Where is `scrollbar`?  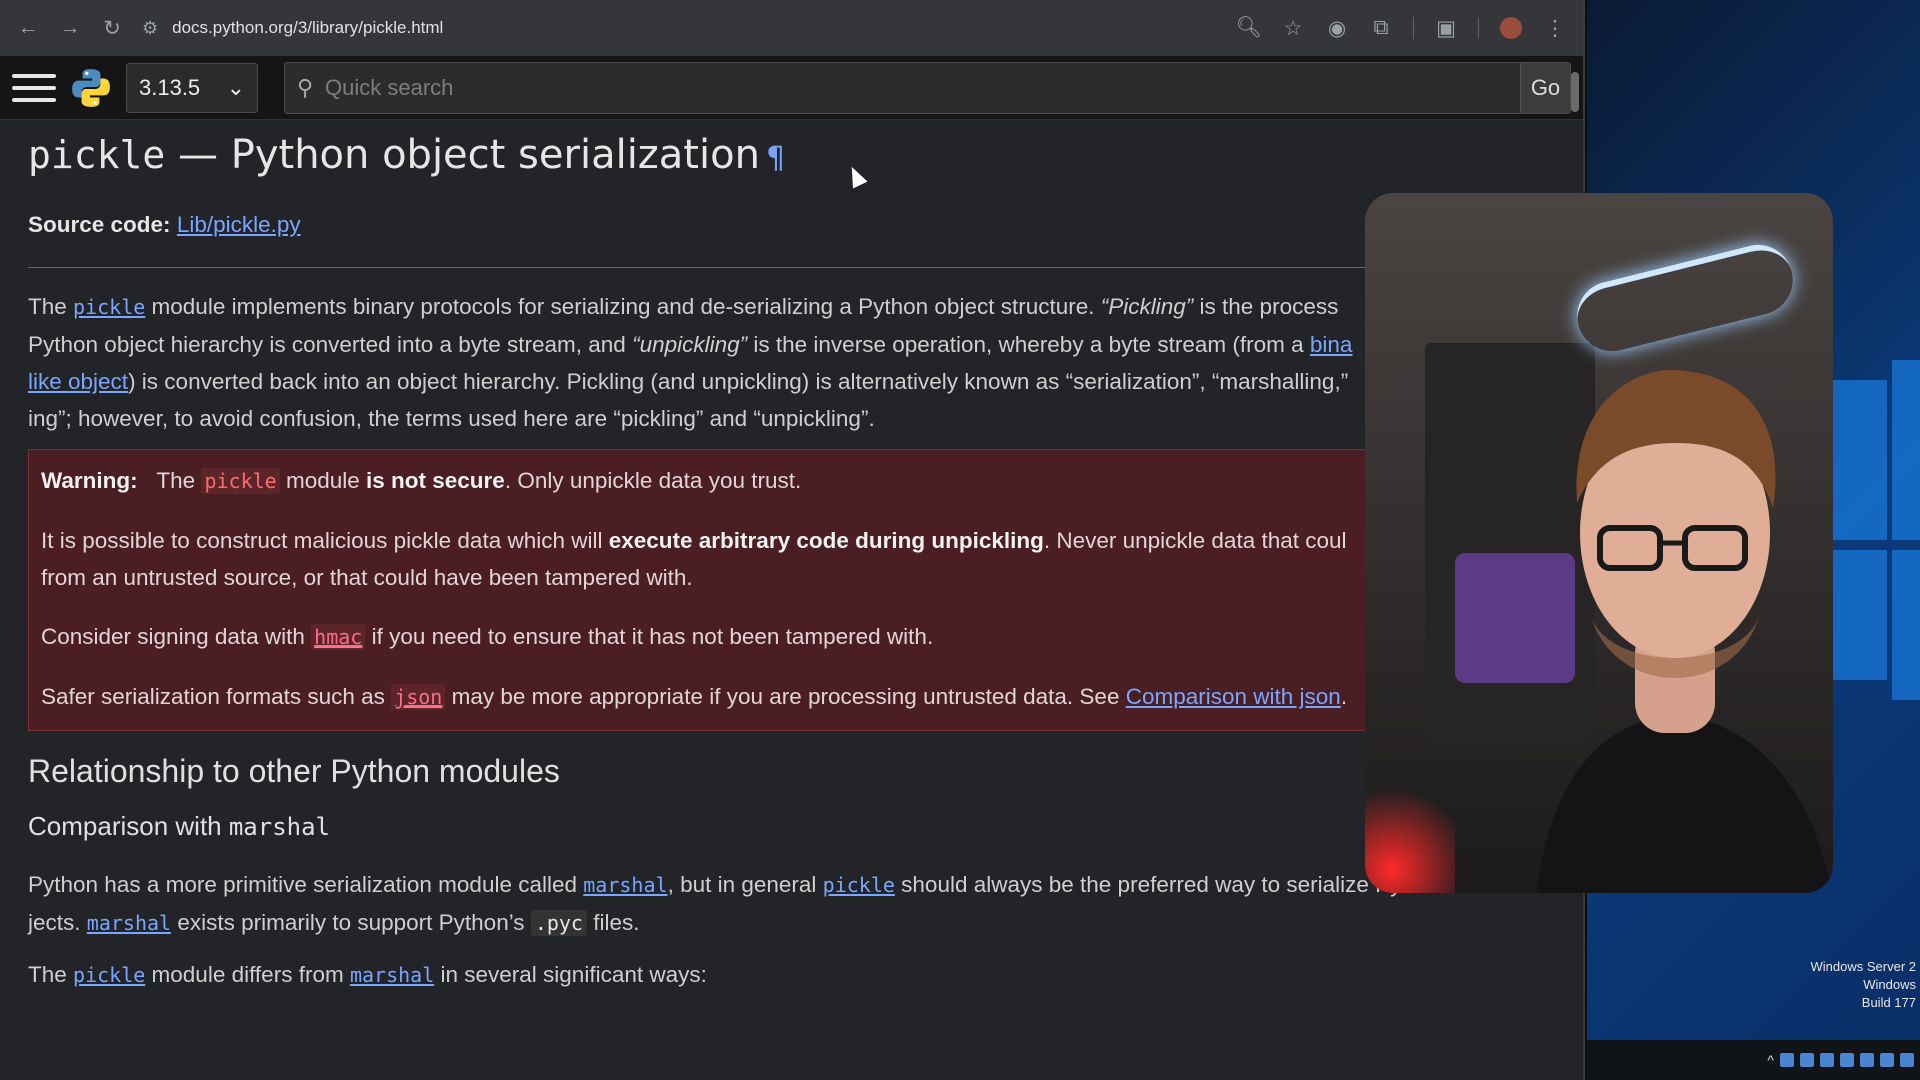
scrollbar is located at coordinates (1575, 92).